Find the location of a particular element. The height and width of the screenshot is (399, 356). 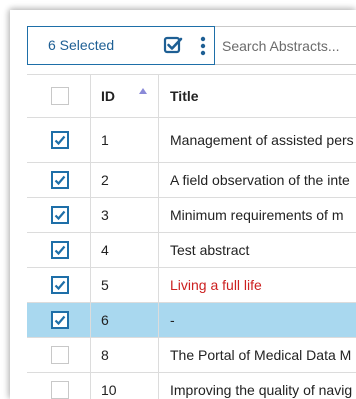

row-title: Management of assisted pers is located at coordinates (262, 140).